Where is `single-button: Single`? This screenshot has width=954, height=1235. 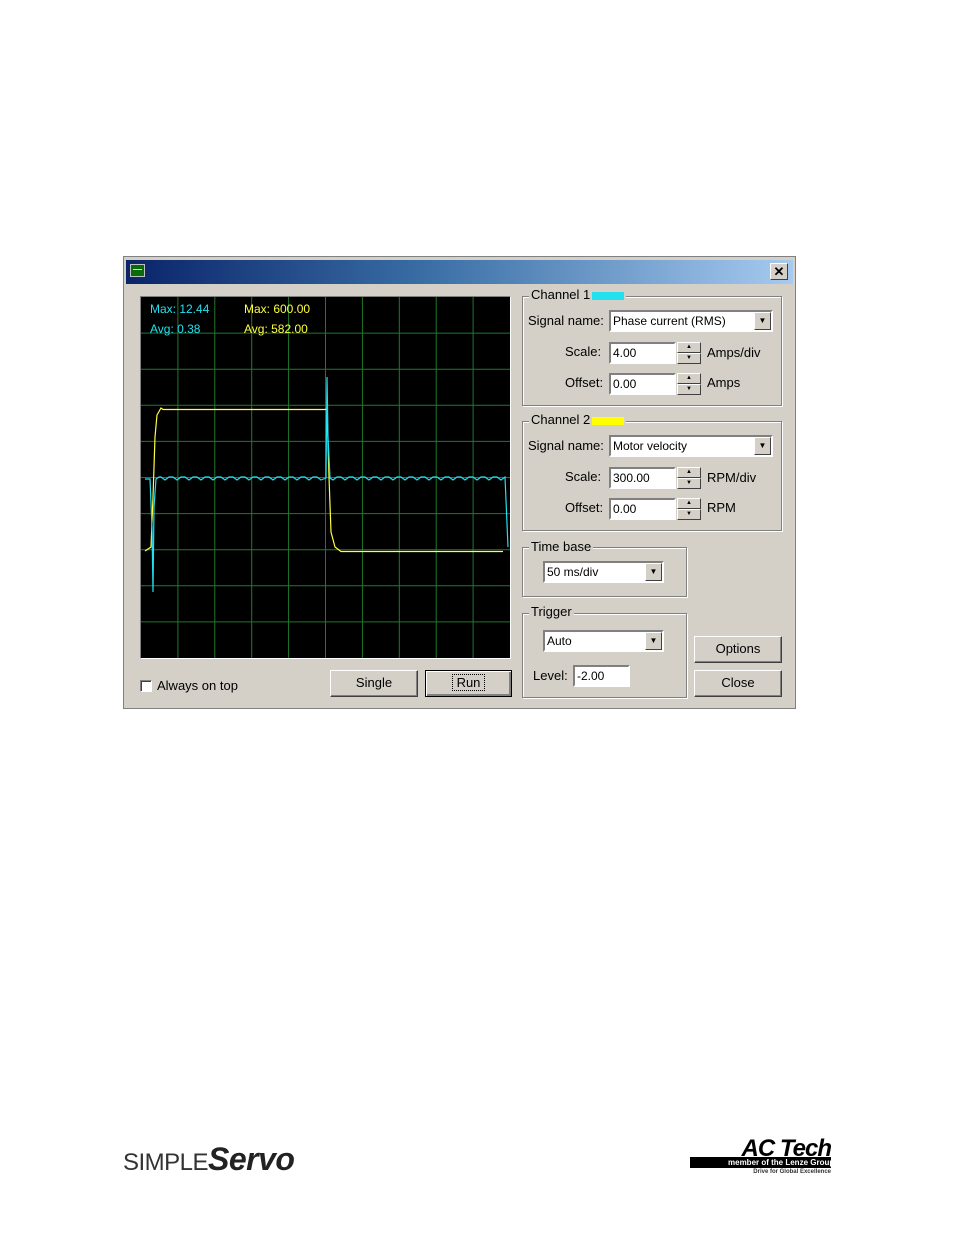
single-button: Single is located at coordinates (374, 683).